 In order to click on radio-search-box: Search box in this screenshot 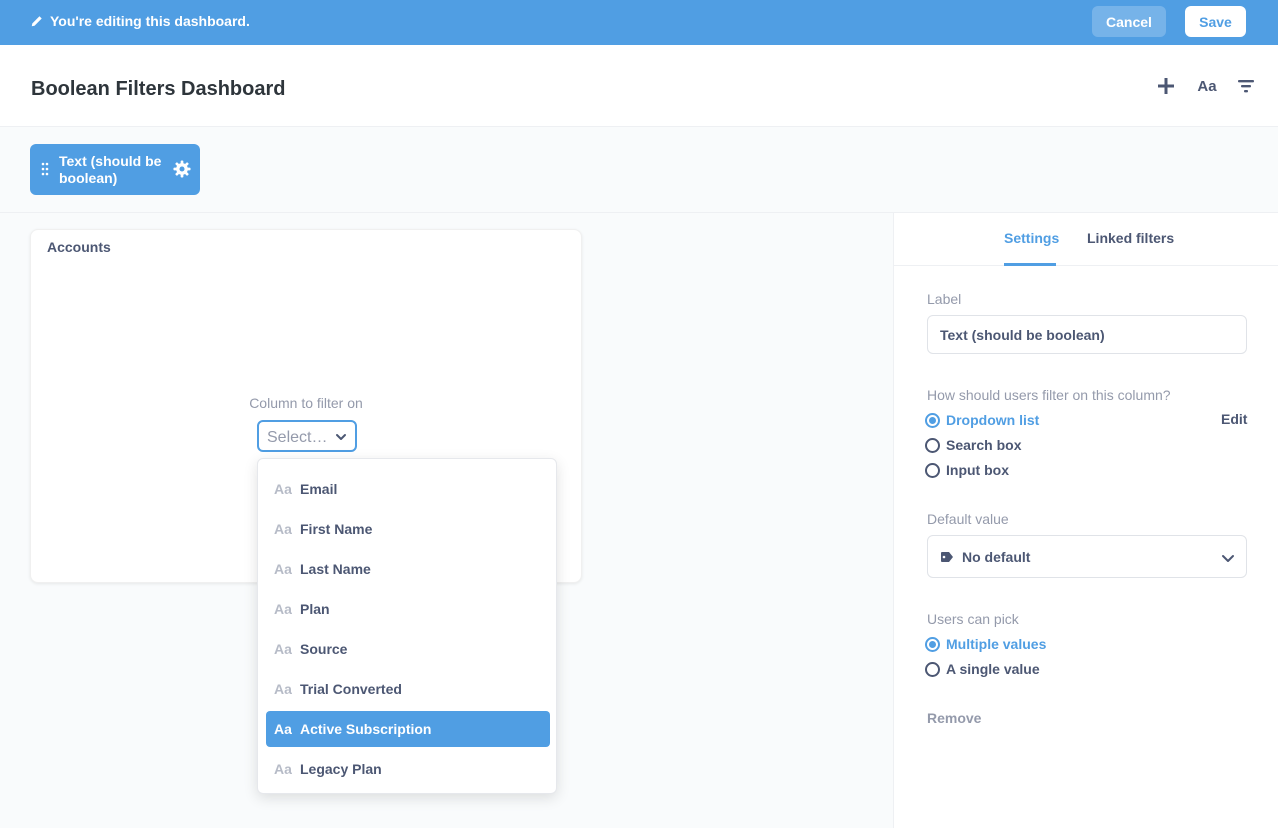, I will do `click(973, 445)`.